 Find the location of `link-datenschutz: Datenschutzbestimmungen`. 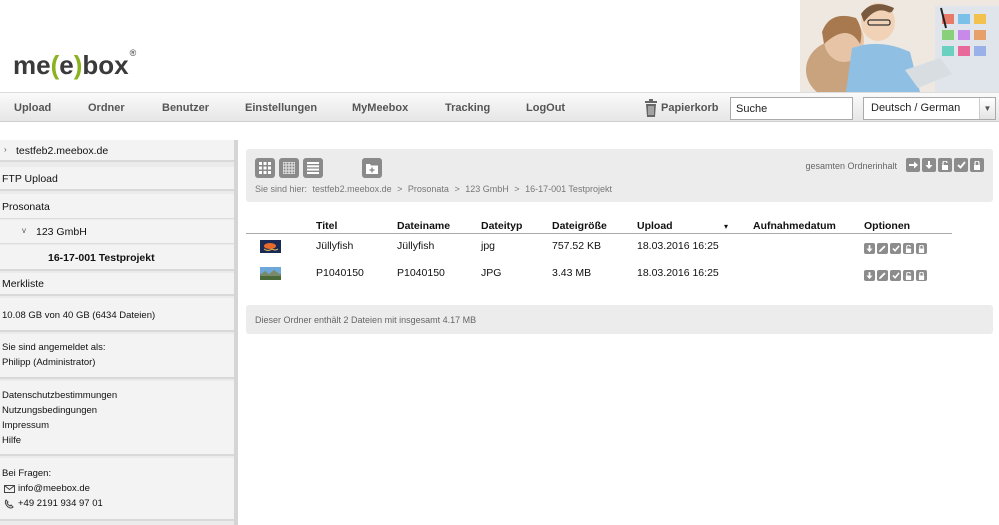

link-datenschutz: Datenschutzbestimmungen is located at coordinates (59, 395).